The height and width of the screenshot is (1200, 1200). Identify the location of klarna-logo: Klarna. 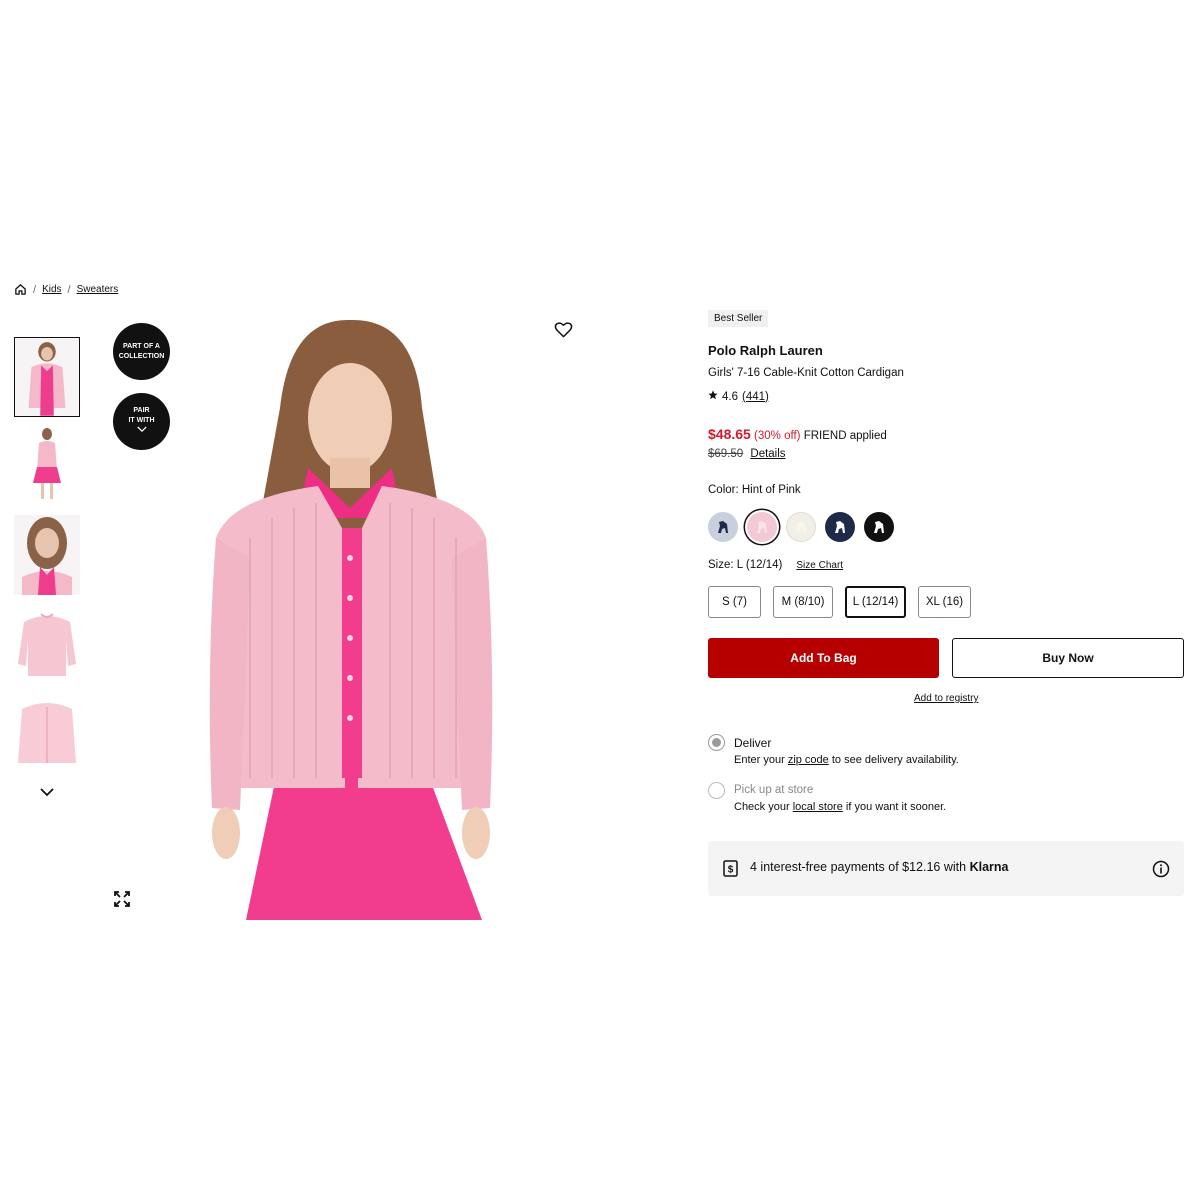
(989, 867).